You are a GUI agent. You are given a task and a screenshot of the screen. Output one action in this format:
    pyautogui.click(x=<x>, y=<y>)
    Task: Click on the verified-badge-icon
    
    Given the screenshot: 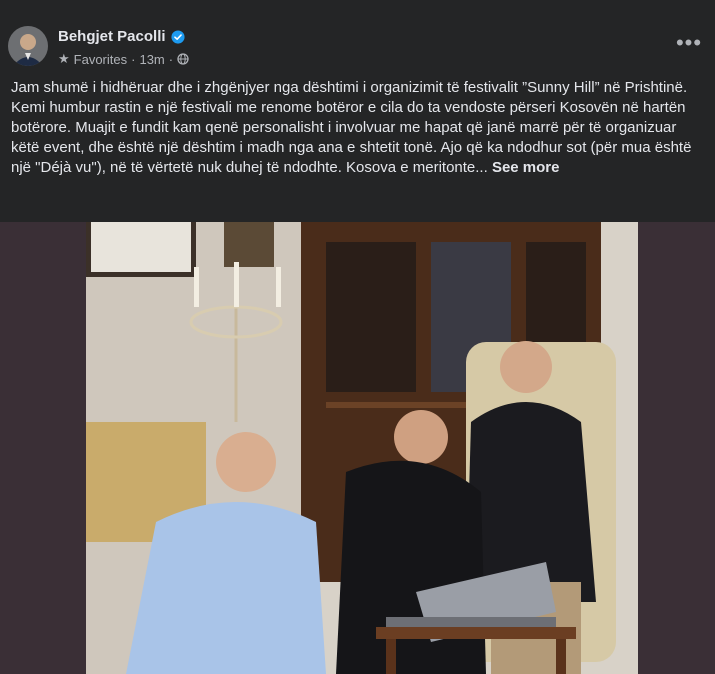 What is the action you would take?
    pyautogui.click(x=177, y=36)
    